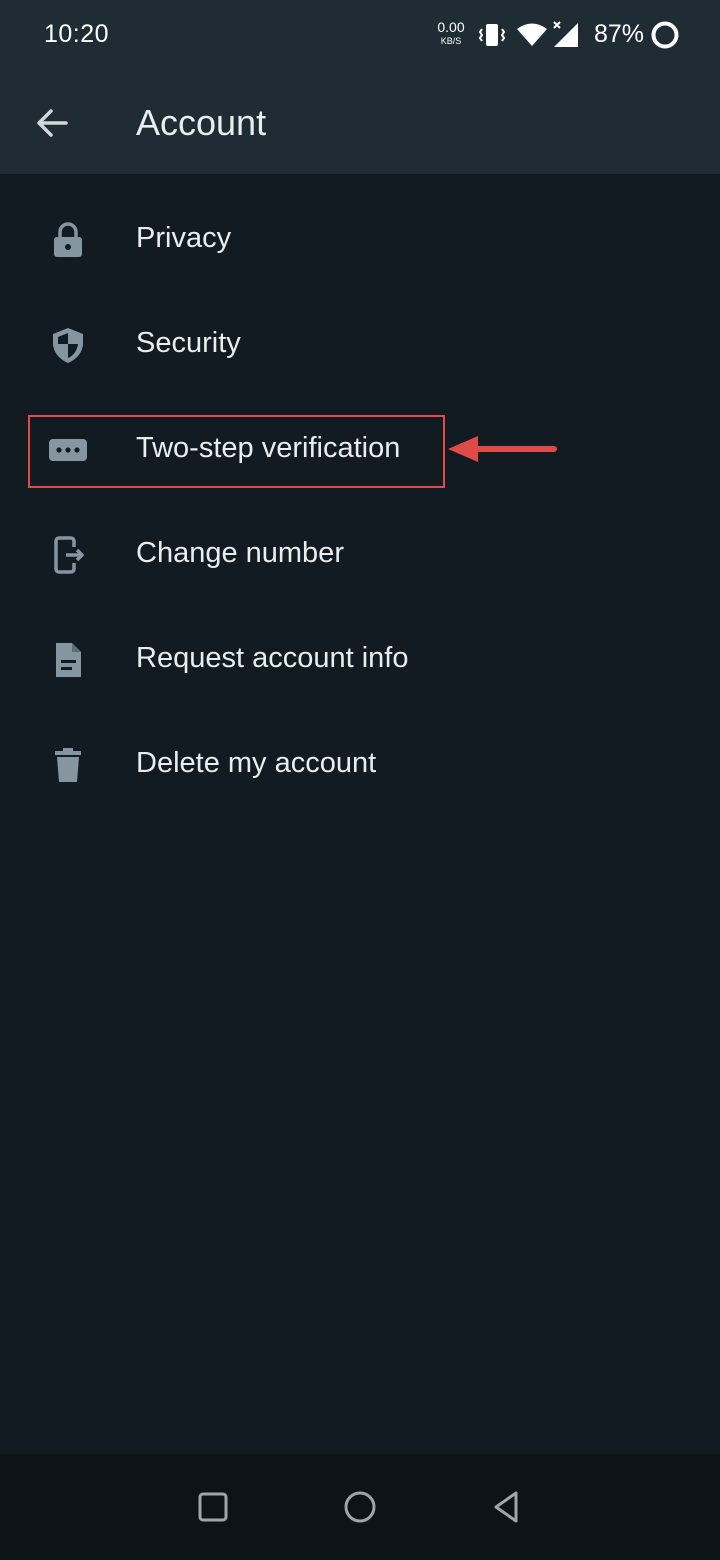  I want to click on recents-button, so click(213, 1507).